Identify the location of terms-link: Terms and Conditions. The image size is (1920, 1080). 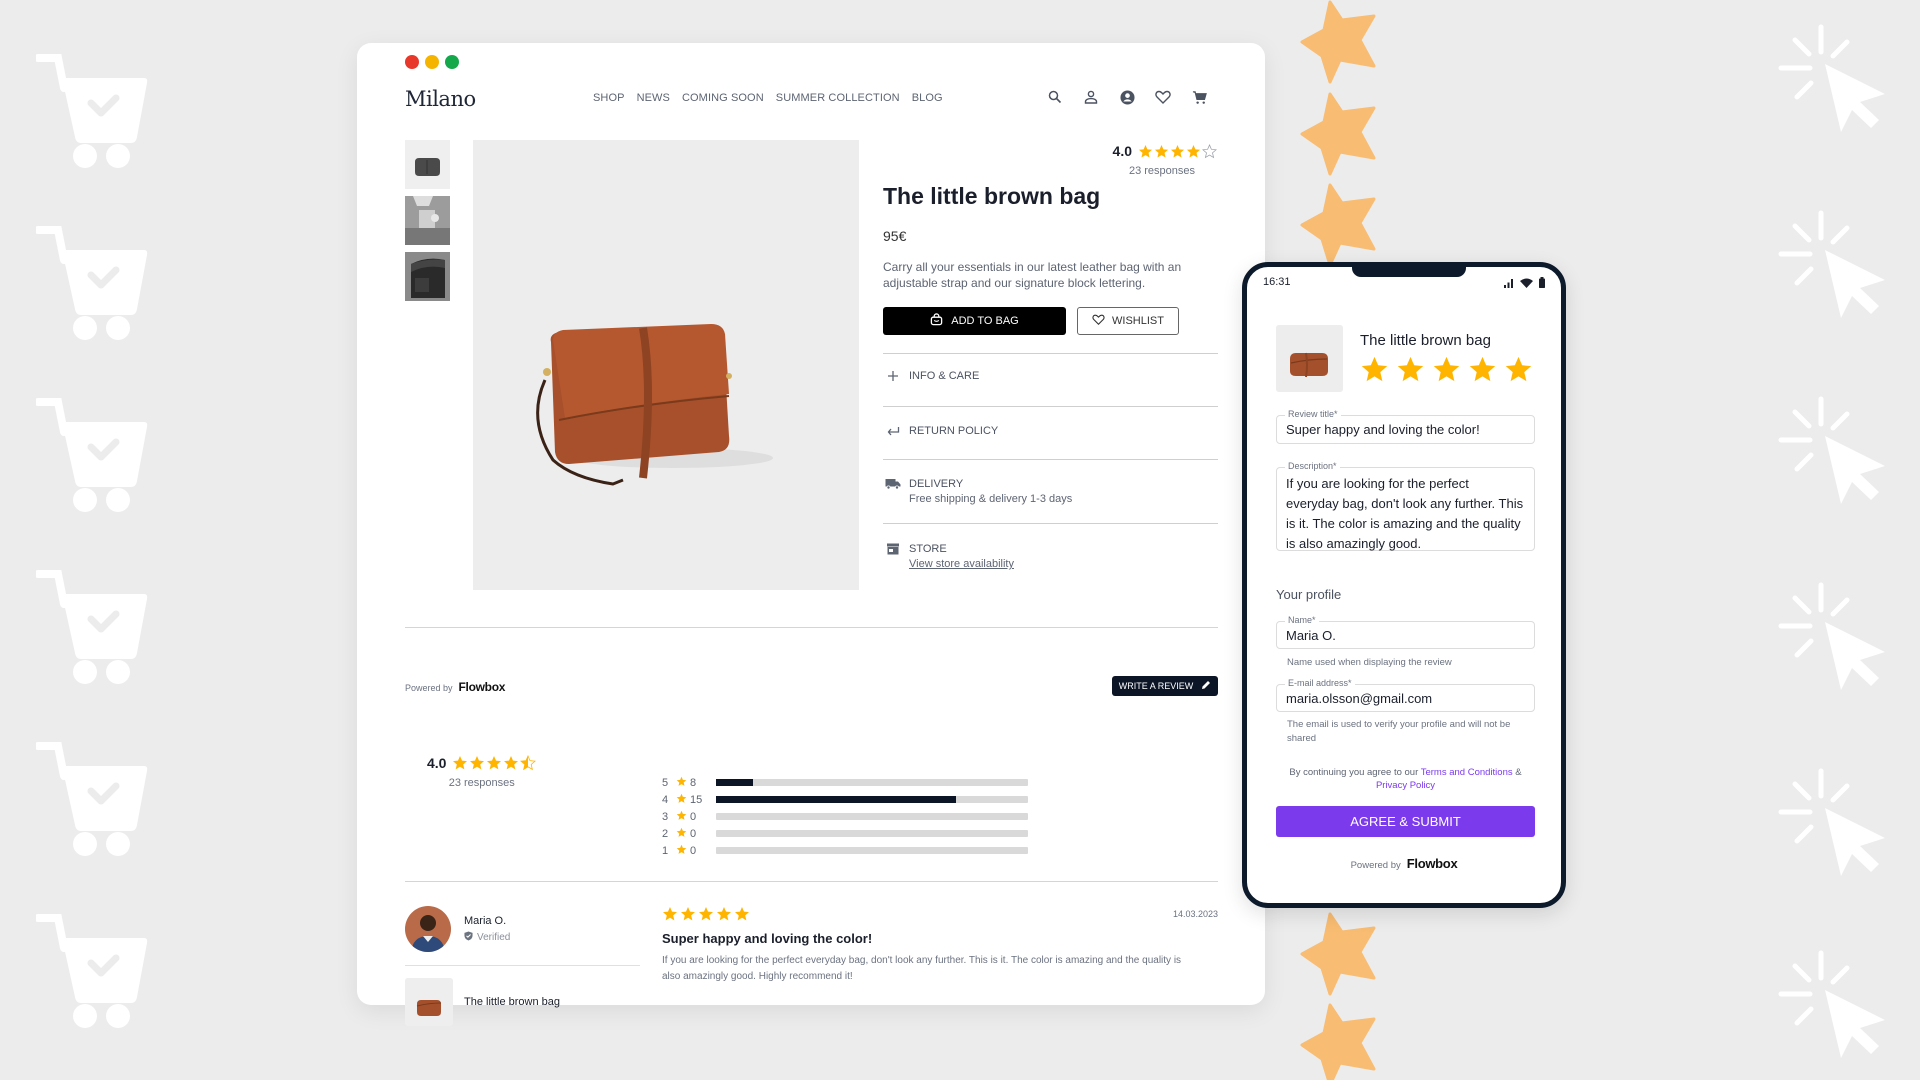
(1467, 772).